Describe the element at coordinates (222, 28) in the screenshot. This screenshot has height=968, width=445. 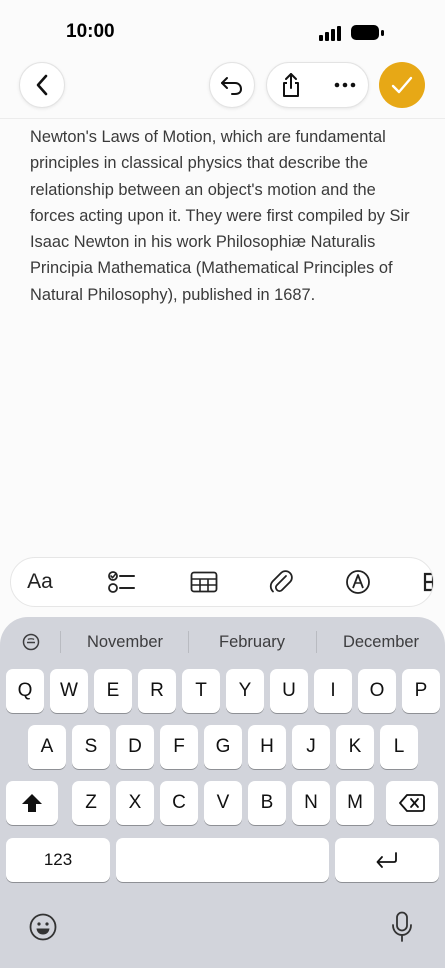
I see `status-bar: 10:00` at that location.